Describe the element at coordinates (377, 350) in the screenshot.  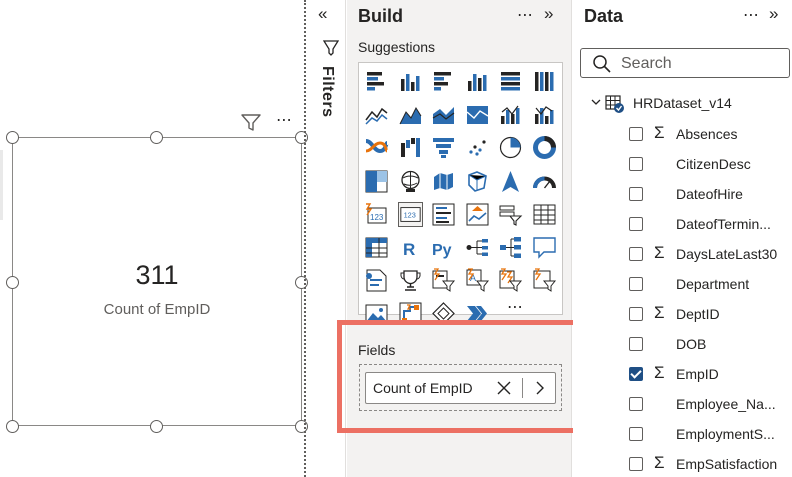
I see `fields-label: Fields` at that location.